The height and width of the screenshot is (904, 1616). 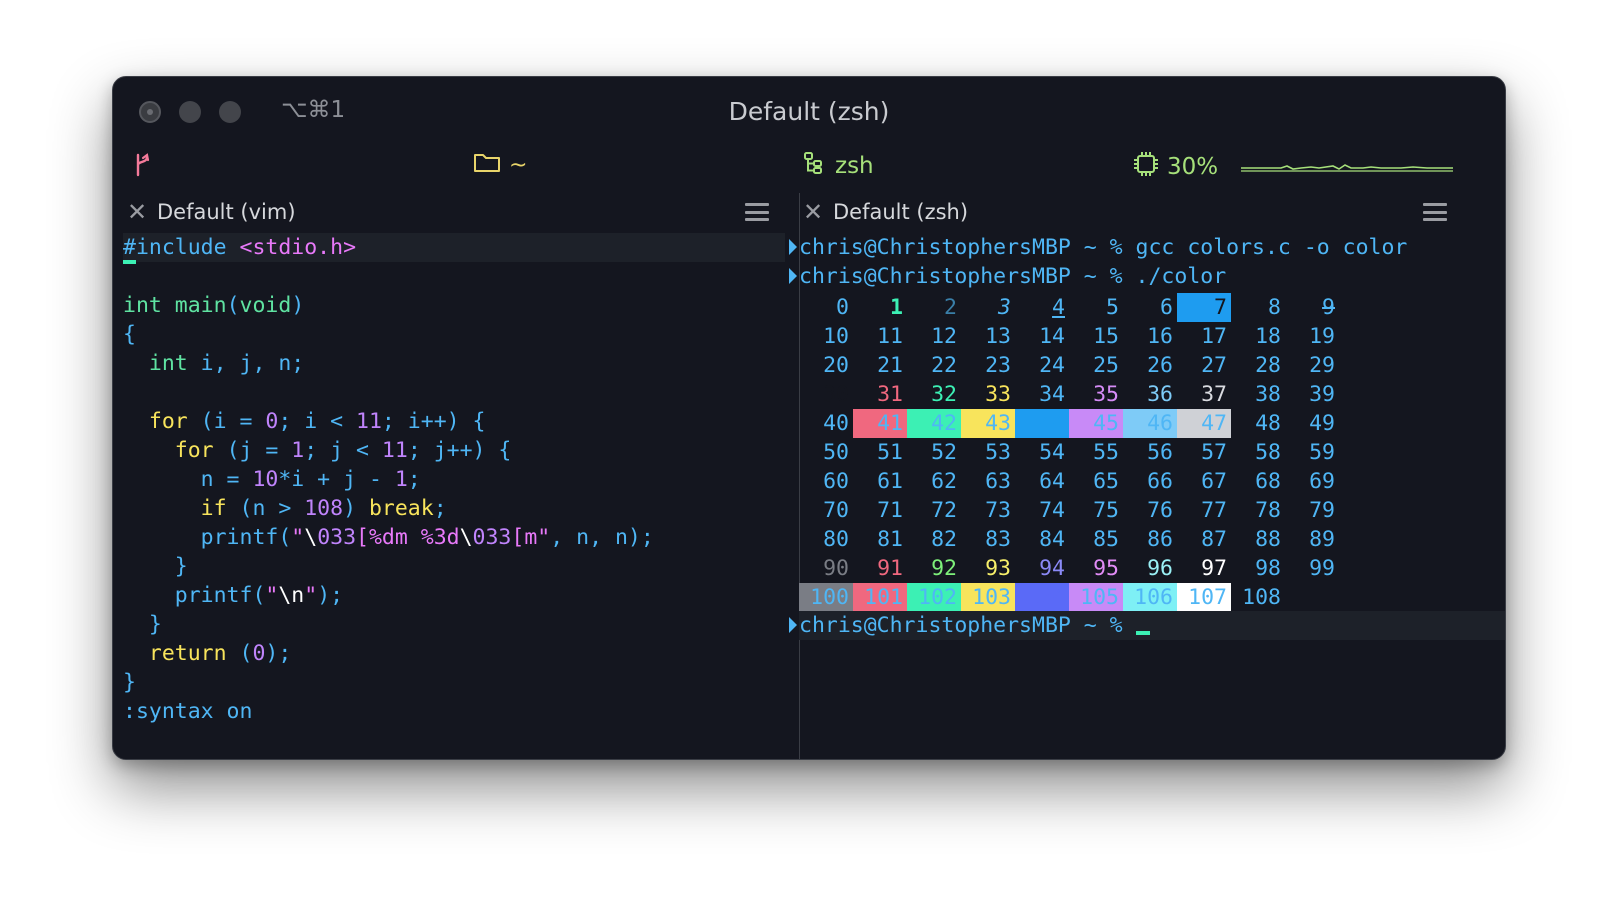 I want to click on vim-pane-header: ✕ Default (vim), so click(x=206, y=212).